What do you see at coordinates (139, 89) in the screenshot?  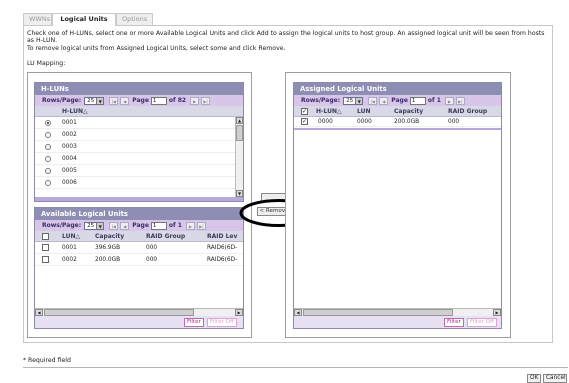 I see `hluns-title: H-LUNs` at bounding box center [139, 89].